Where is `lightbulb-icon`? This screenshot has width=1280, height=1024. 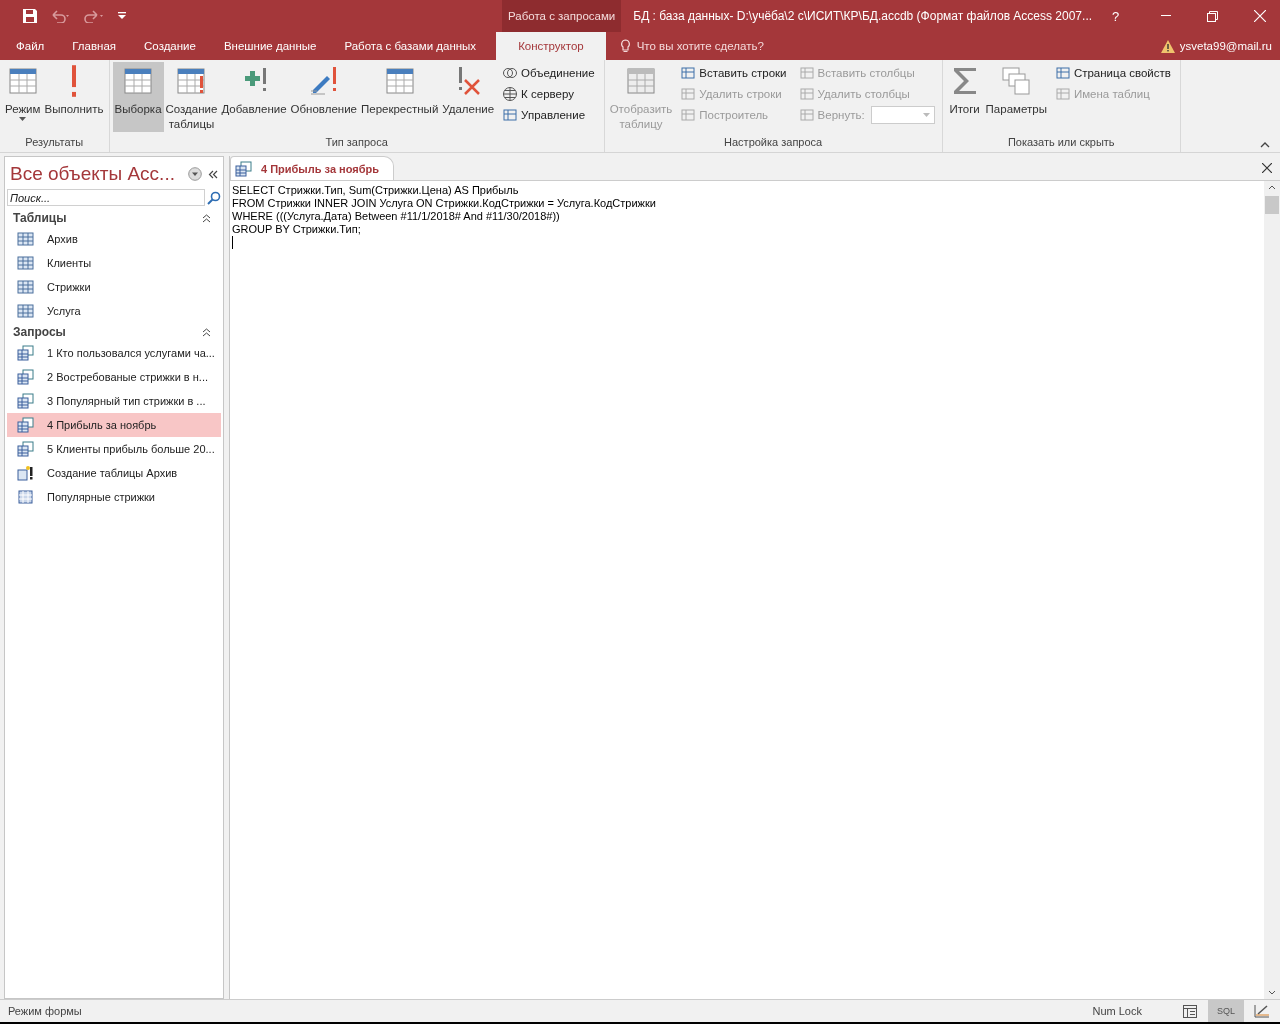 lightbulb-icon is located at coordinates (625, 46).